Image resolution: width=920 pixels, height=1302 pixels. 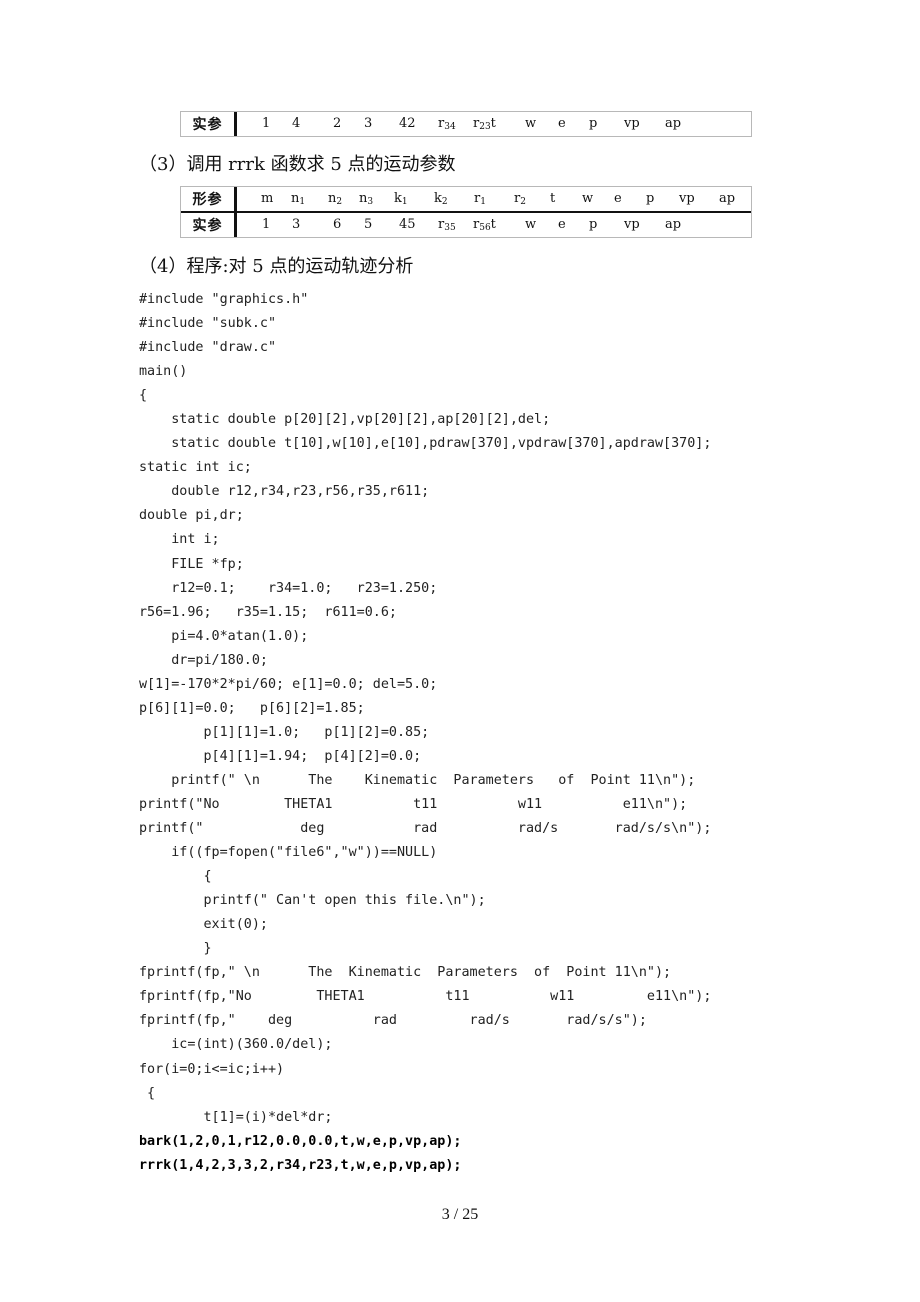 What do you see at coordinates (280, 756) in the screenshot?
I see `code-line: p[4][1]=1.94; p[4][2]=0.0;` at bounding box center [280, 756].